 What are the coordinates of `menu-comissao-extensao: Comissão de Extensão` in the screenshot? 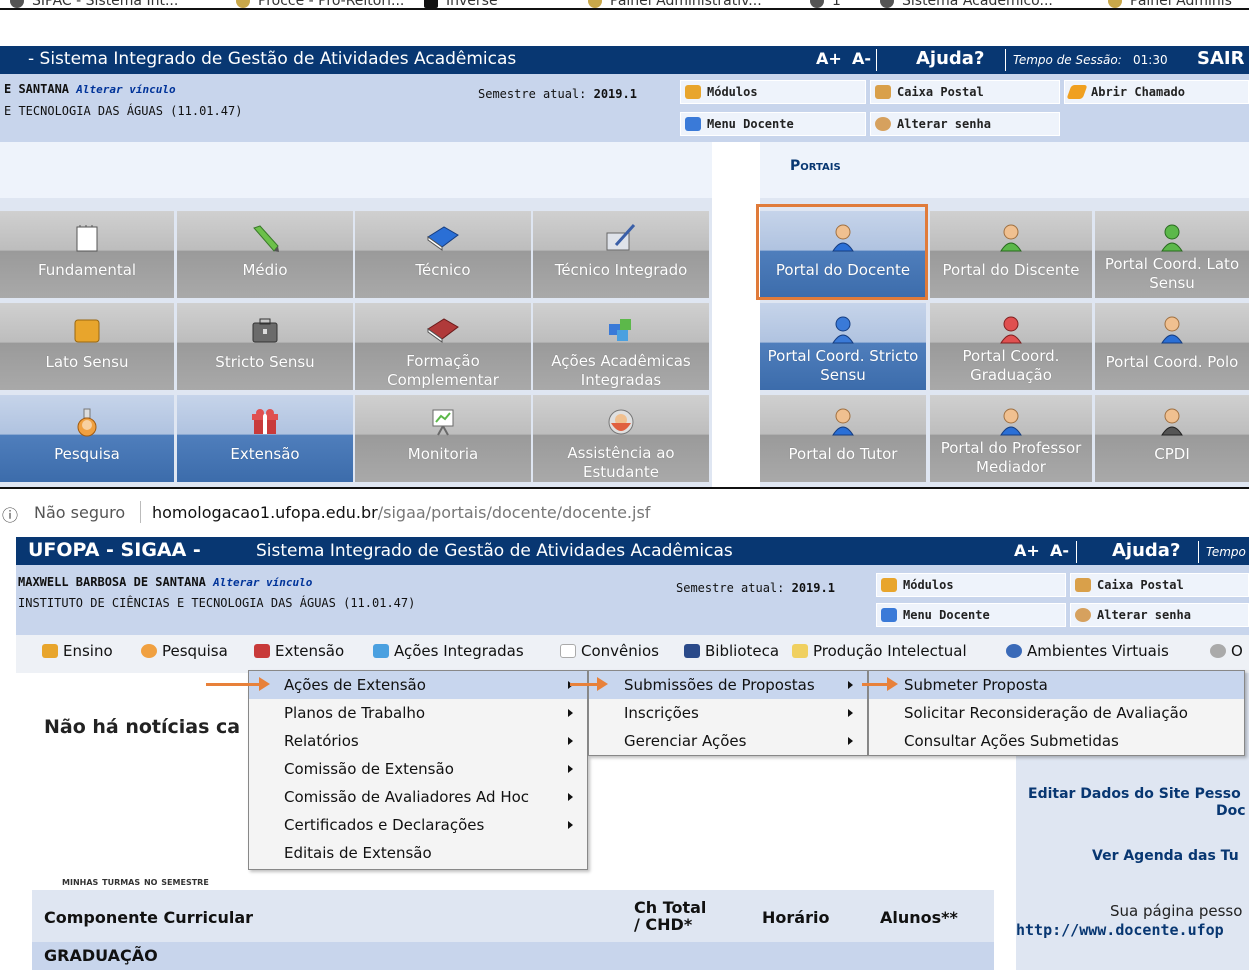 It's located at (418, 769).